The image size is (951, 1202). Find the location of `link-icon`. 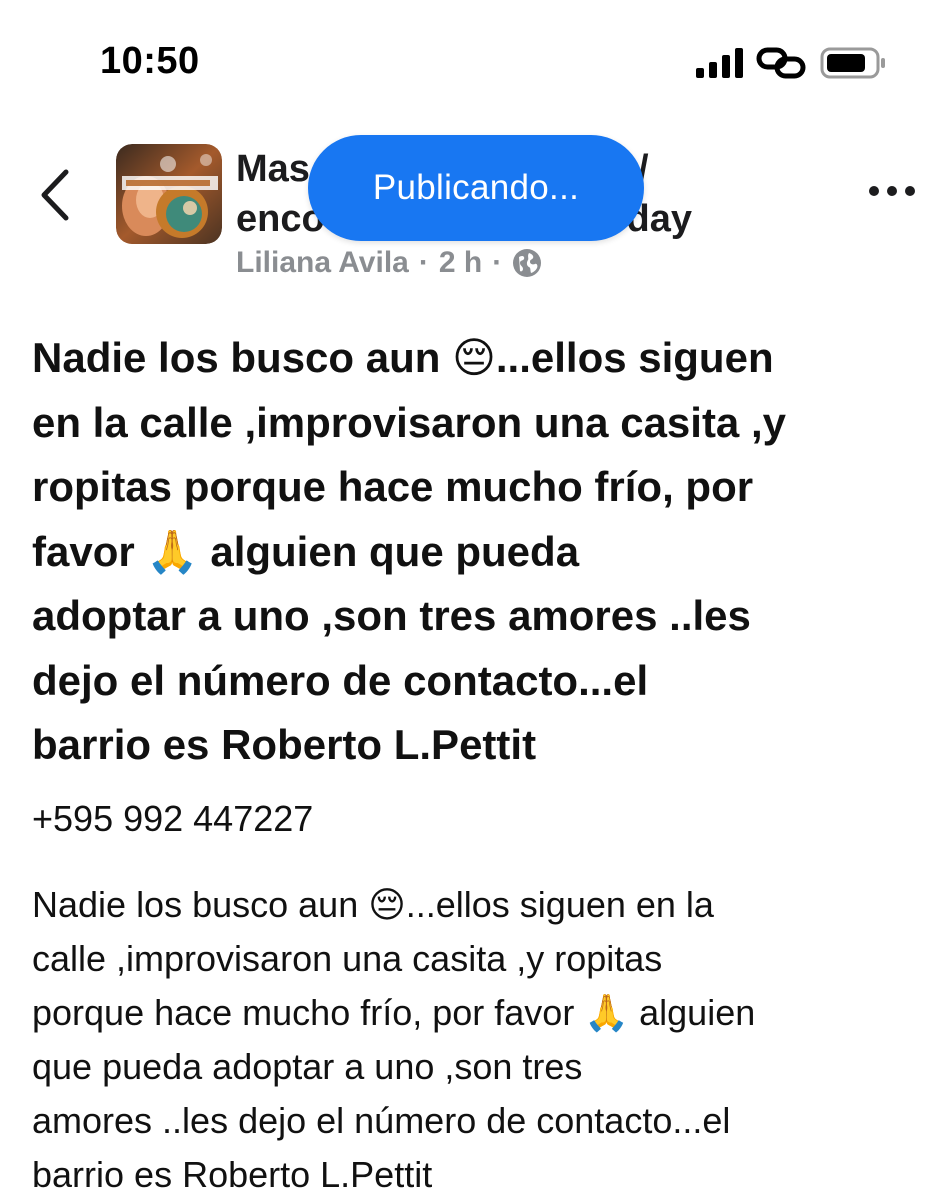

link-icon is located at coordinates (781, 63).